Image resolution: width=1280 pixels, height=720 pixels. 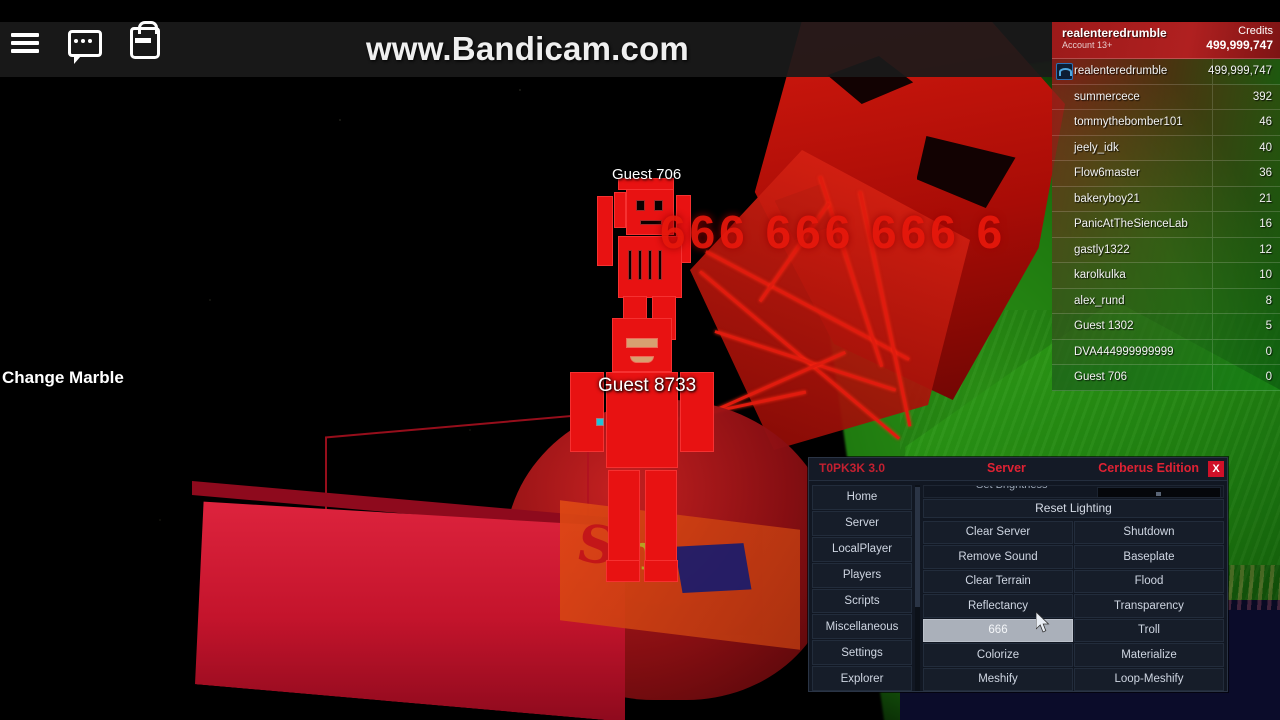 I want to click on topkek-scrollbar, so click(x=917, y=588).